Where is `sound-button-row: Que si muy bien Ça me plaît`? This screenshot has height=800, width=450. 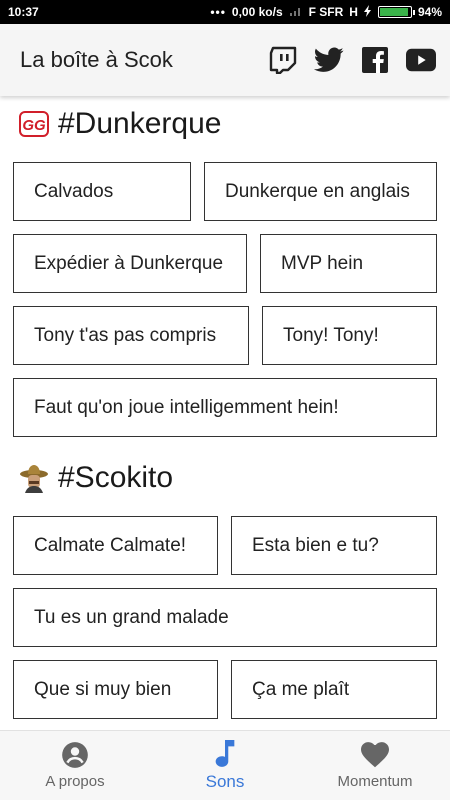 sound-button-row: Que si muy bien Ça me plaît is located at coordinates (225, 689).